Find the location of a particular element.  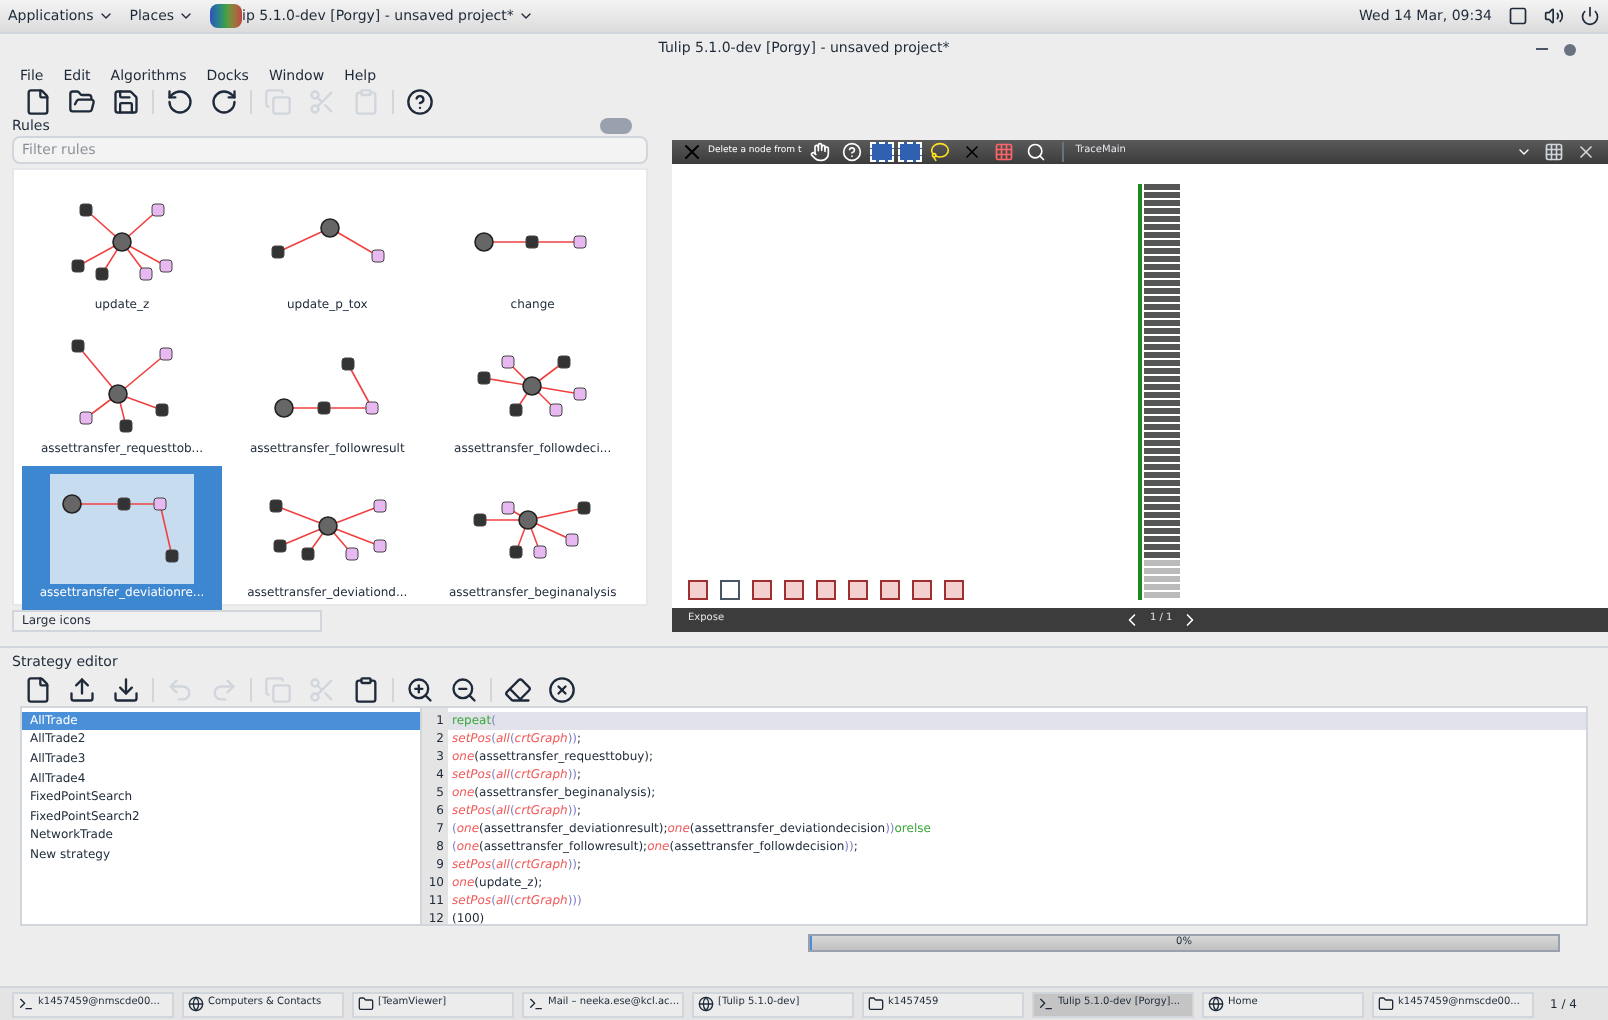

hand-tool-button is located at coordinates (819, 152).